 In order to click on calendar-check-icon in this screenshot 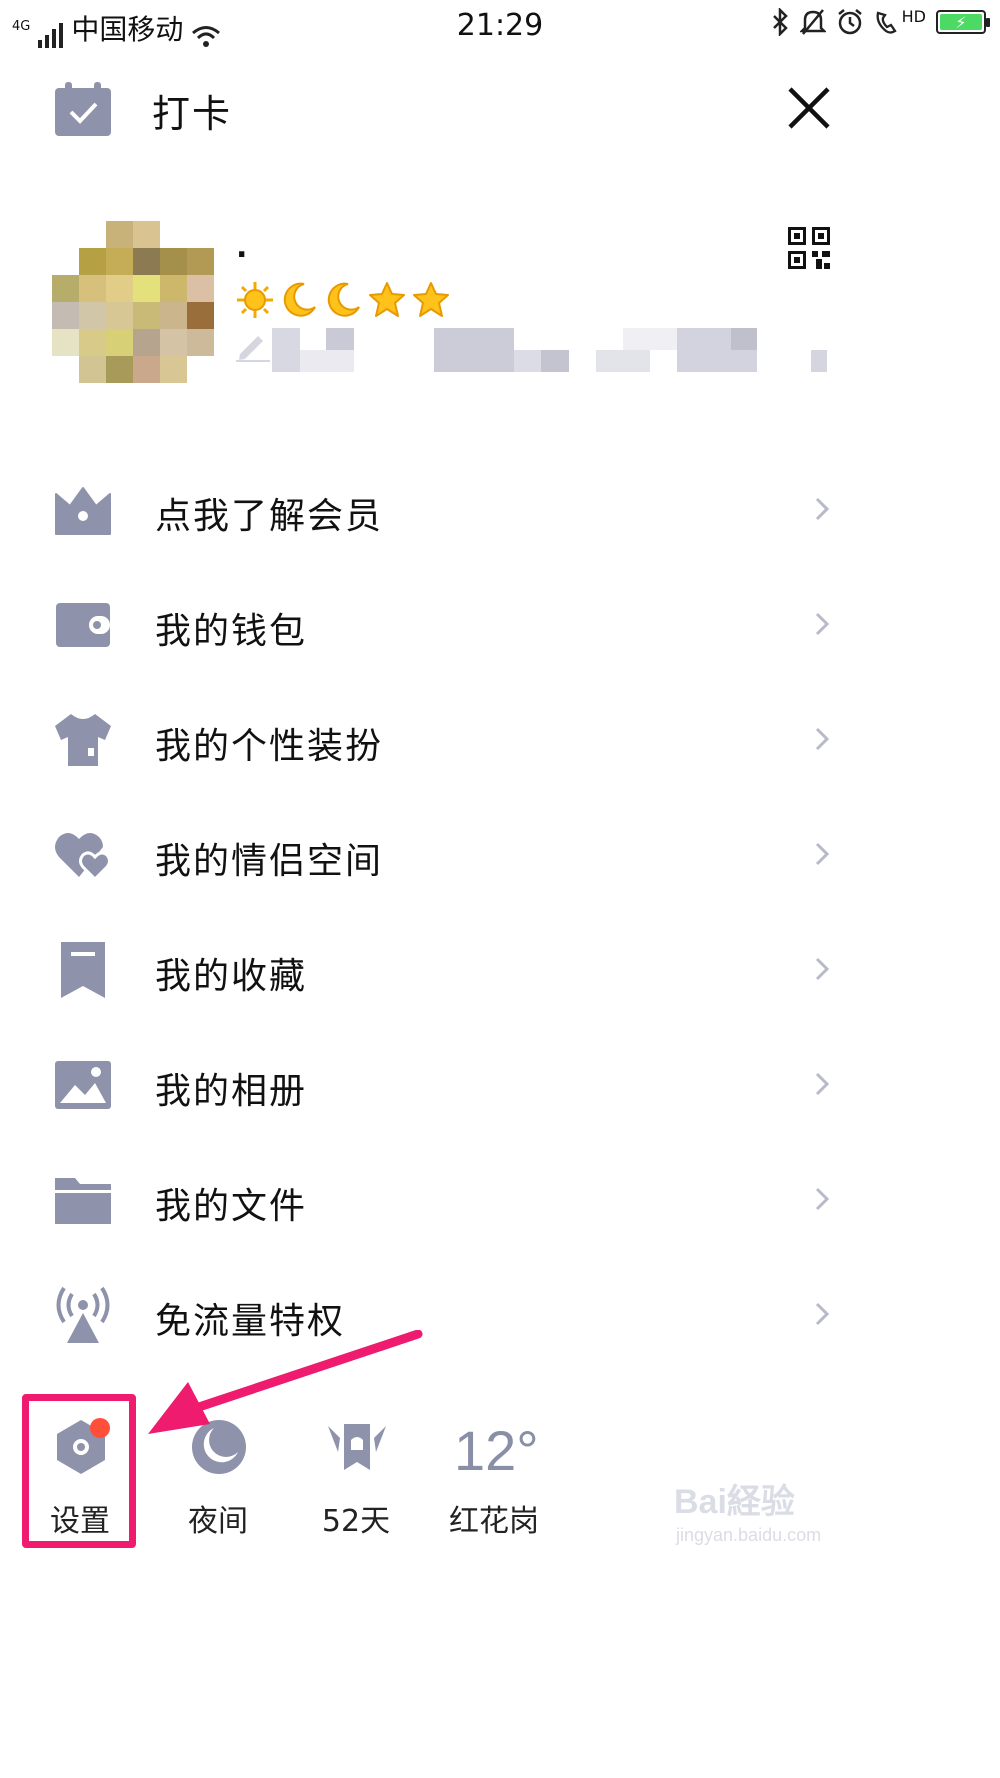, I will do `click(83, 109)`.